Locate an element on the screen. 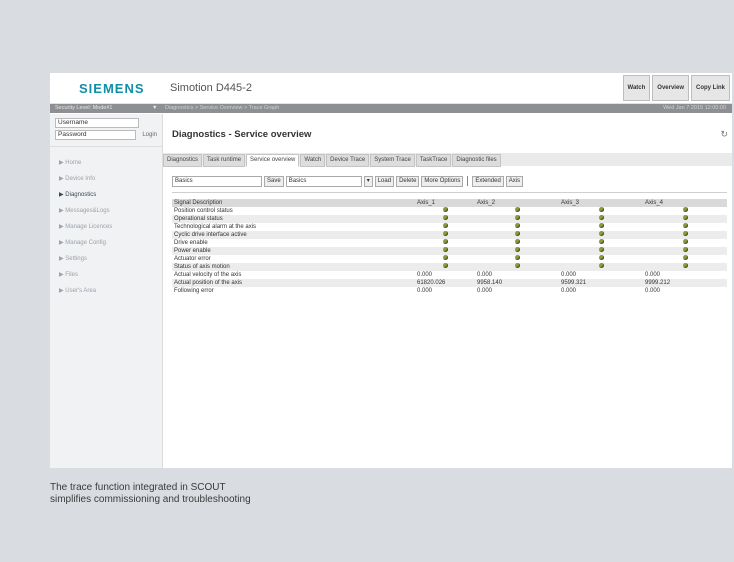 Image resolution: width=734 pixels, height=562 pixels. login-panel: Username Password Login is located at coordinates (106, 130).